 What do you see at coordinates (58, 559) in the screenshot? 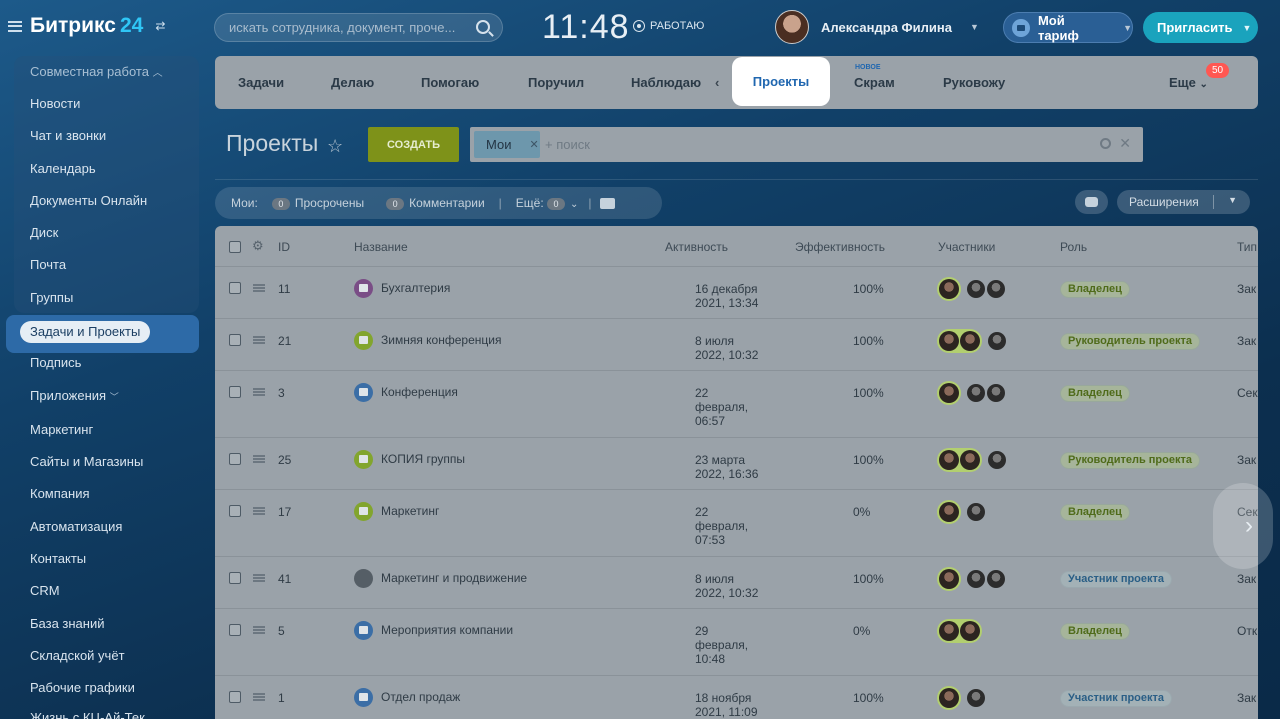
I see `sidebar-item-contacts: Контакты` at bounding box center [58, 559].